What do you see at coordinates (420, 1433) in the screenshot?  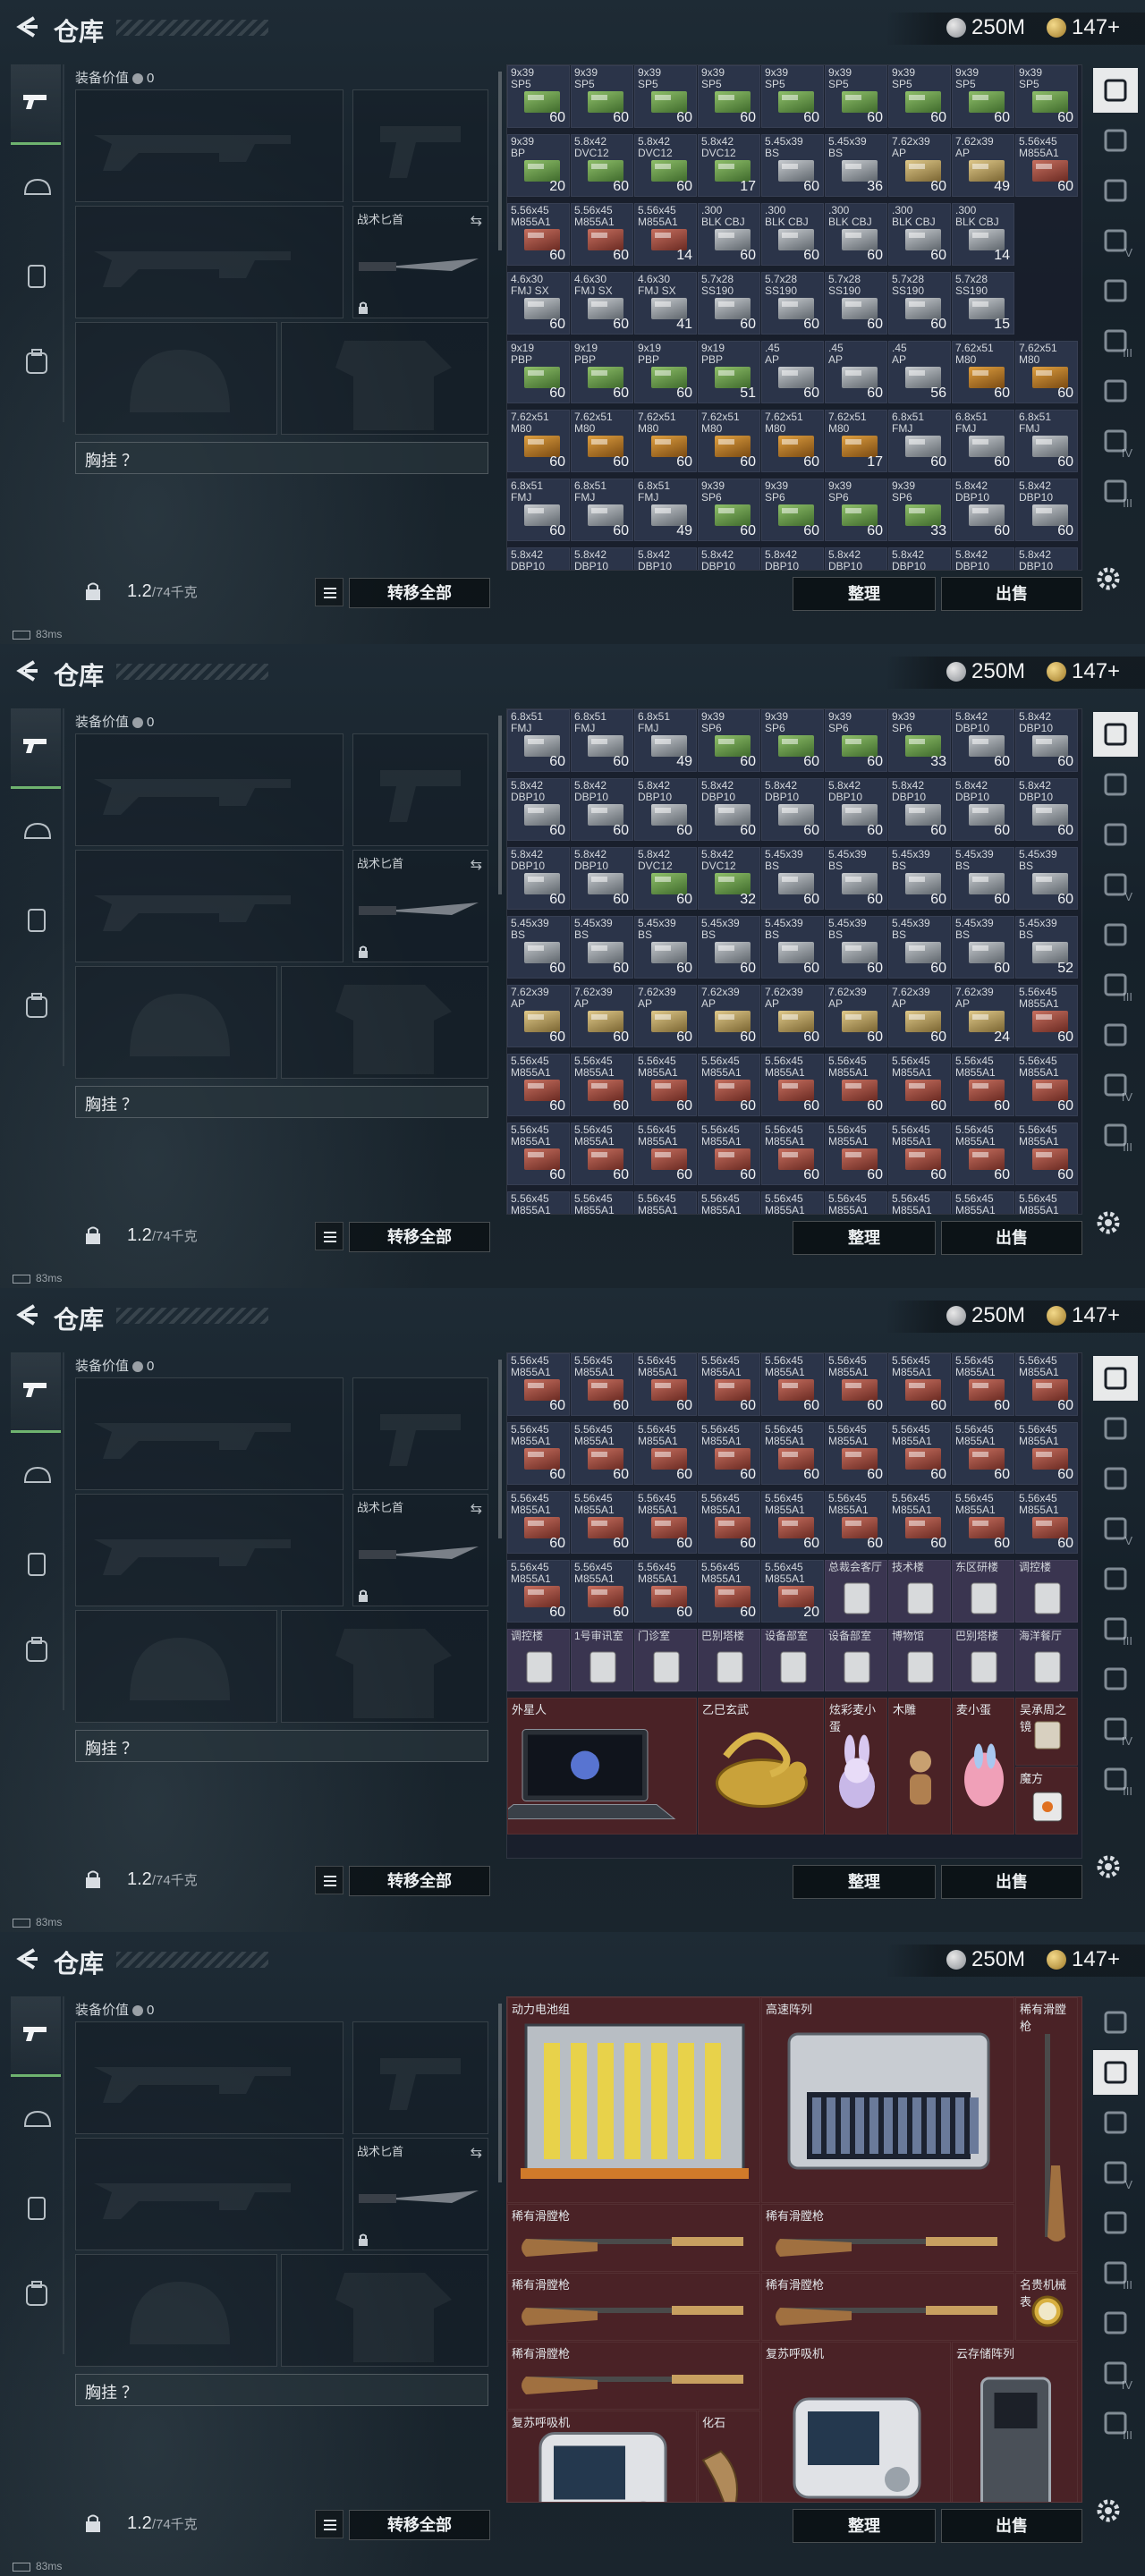 I see `pistol-slot` at bounding box center [420, 1433].